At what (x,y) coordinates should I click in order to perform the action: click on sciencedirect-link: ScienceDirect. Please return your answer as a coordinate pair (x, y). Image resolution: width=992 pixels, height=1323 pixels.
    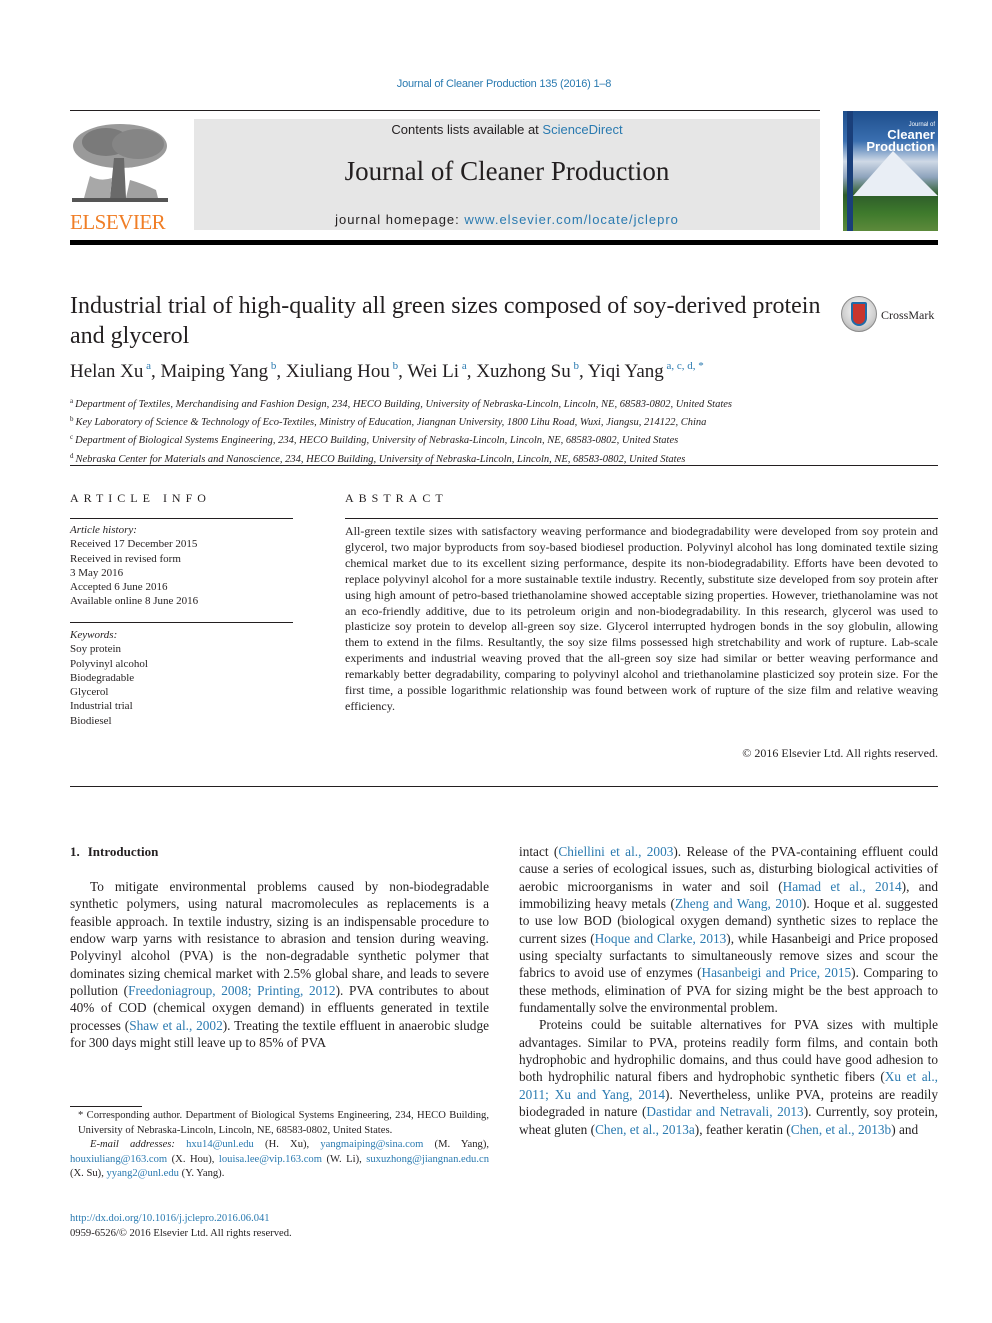
    Looking at the image, I should click on (582, 129).